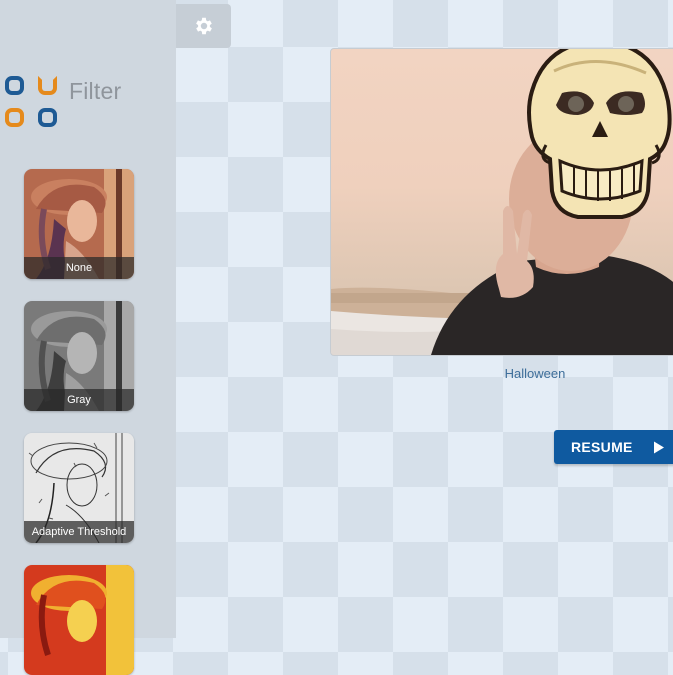 This screenshot has width=673, height=675. Describe the element at coordinates (79, 488) in the screenshot. I see `filter-thumbnail-adaptive-threshold: Adaptive Threshold` at that location.